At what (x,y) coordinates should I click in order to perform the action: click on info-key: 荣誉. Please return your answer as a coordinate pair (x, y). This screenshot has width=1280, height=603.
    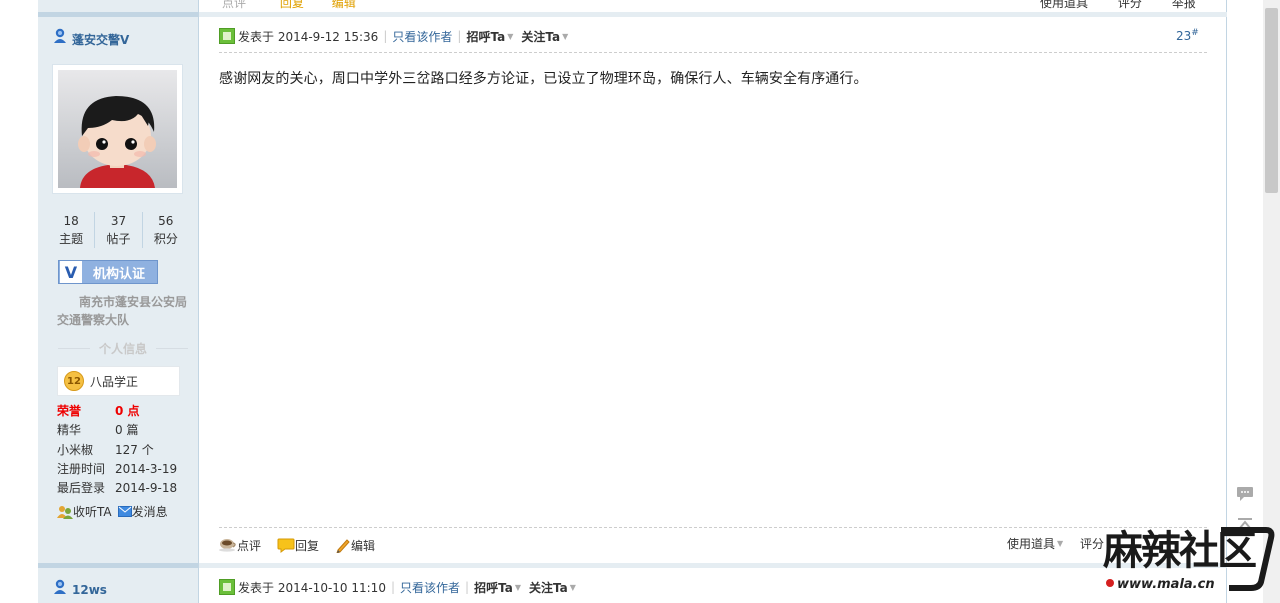
    Looking at the image, I should click on (69, 411).